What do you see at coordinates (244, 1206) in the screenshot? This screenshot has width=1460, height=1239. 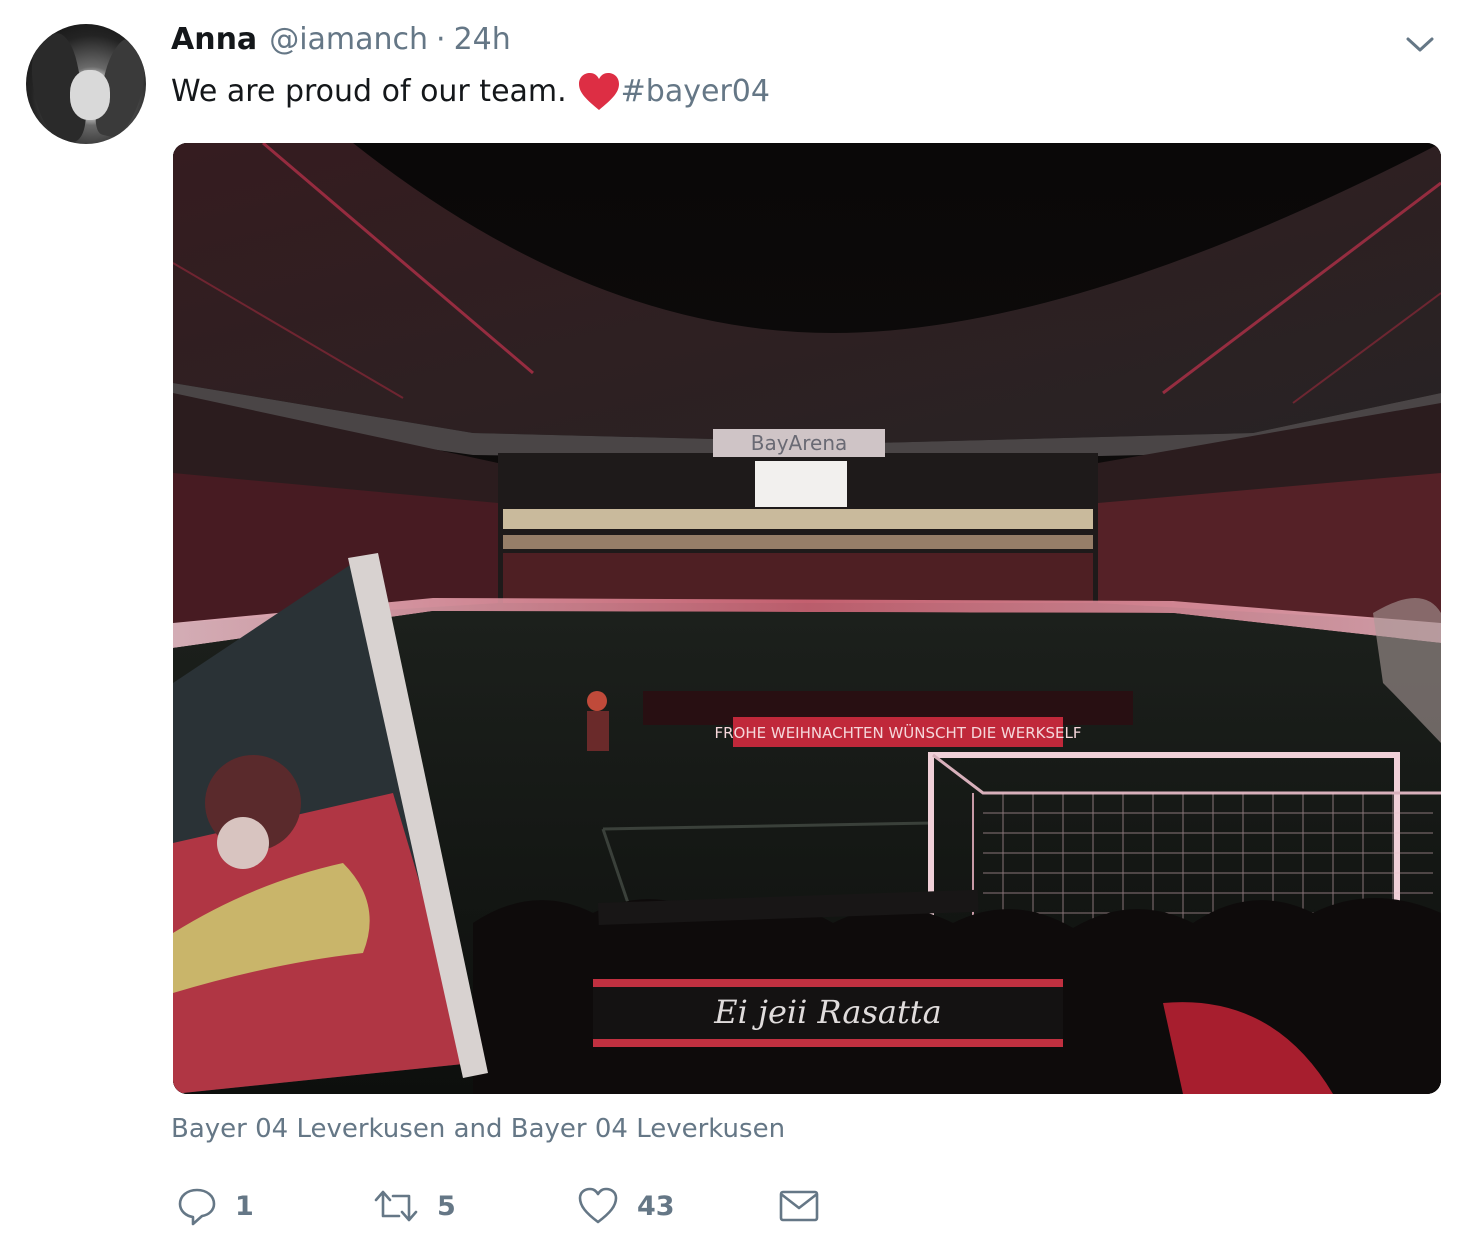 I see `reply-count: 1` at bounding box center [244, 1206].